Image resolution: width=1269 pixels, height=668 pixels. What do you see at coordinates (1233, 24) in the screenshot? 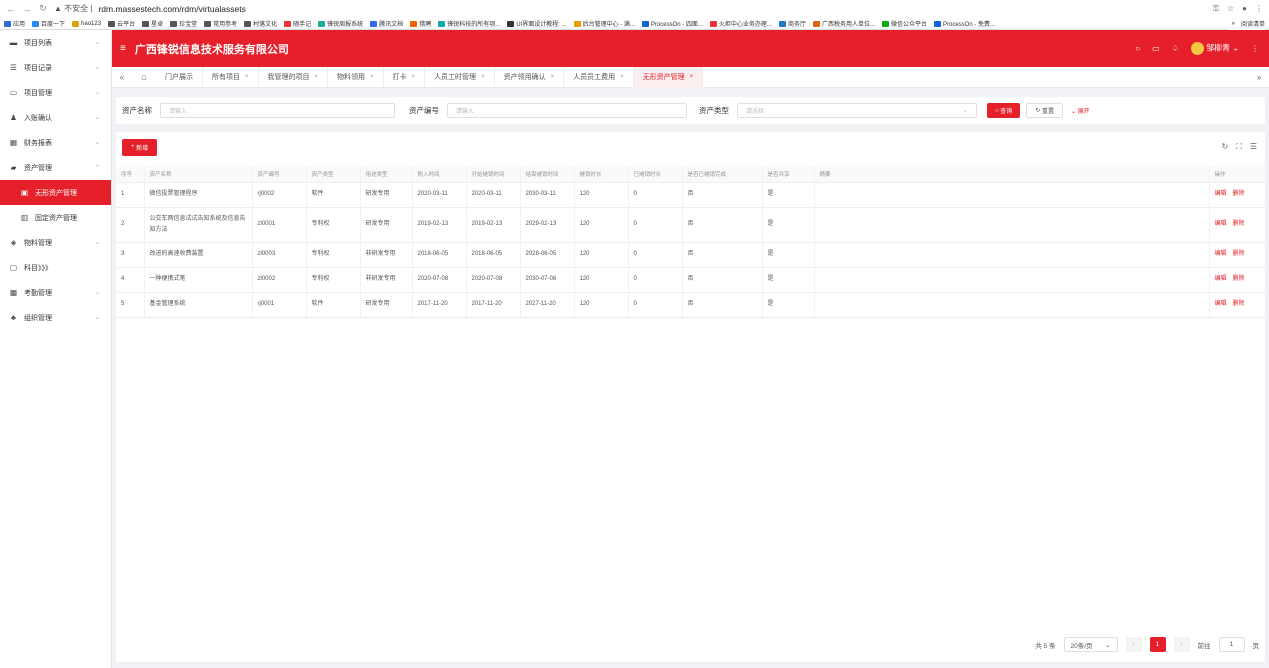
I see `more-bookmarks-icon: »` at bounding box center [1233, 24].